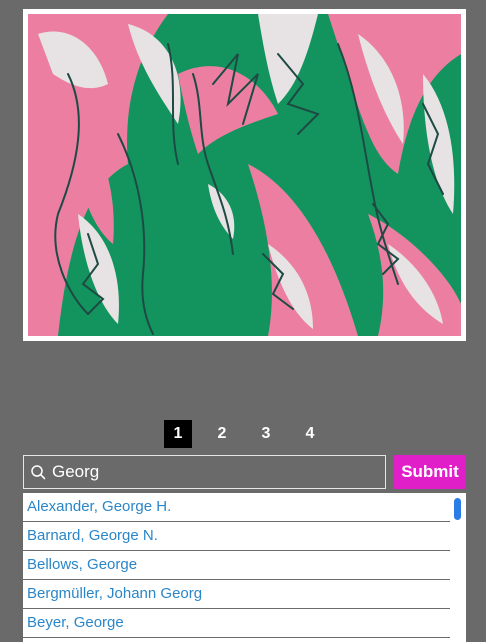  I want to click on scrollbar-thumb, so click(457, 509).